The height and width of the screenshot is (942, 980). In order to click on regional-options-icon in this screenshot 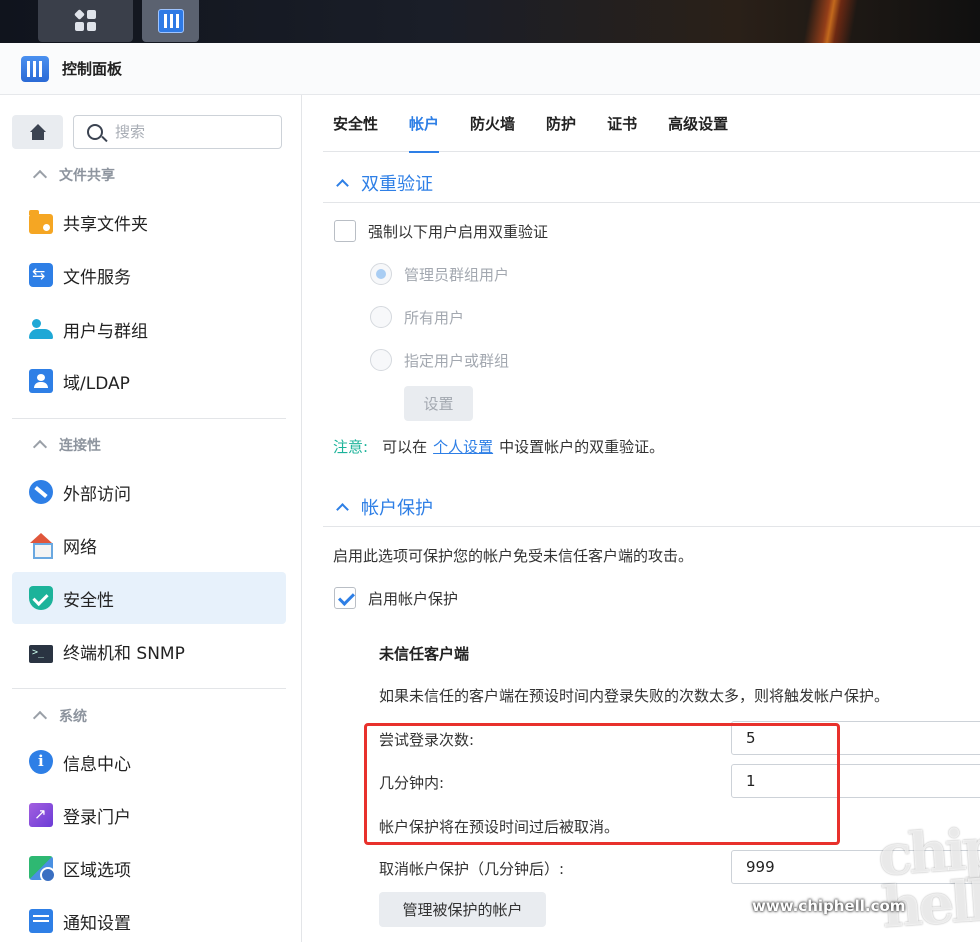, I will do `click(42, 869)`.